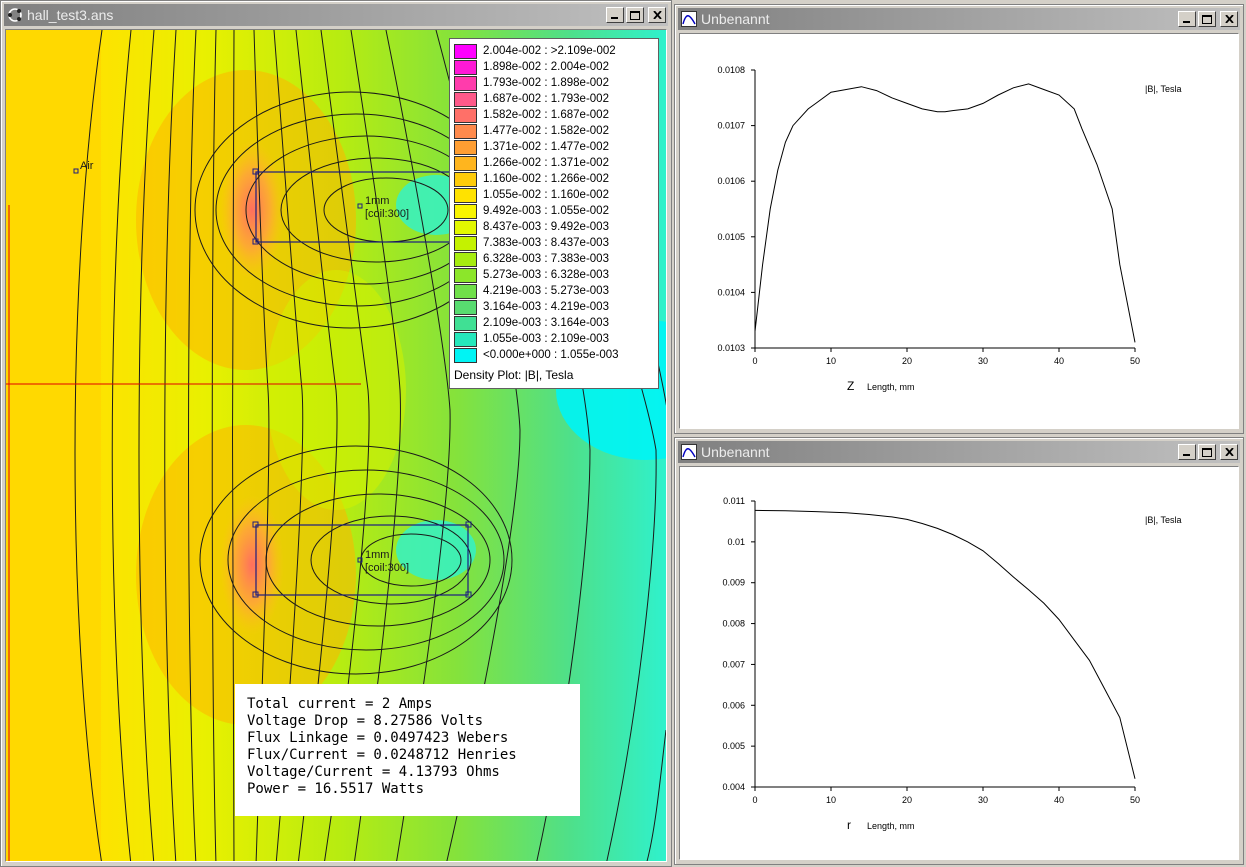 The height and width of the screenshot is (867, 1246). I want to click on legend-range: 1.793e-002 : 1.898e-002, so click(546, 83).